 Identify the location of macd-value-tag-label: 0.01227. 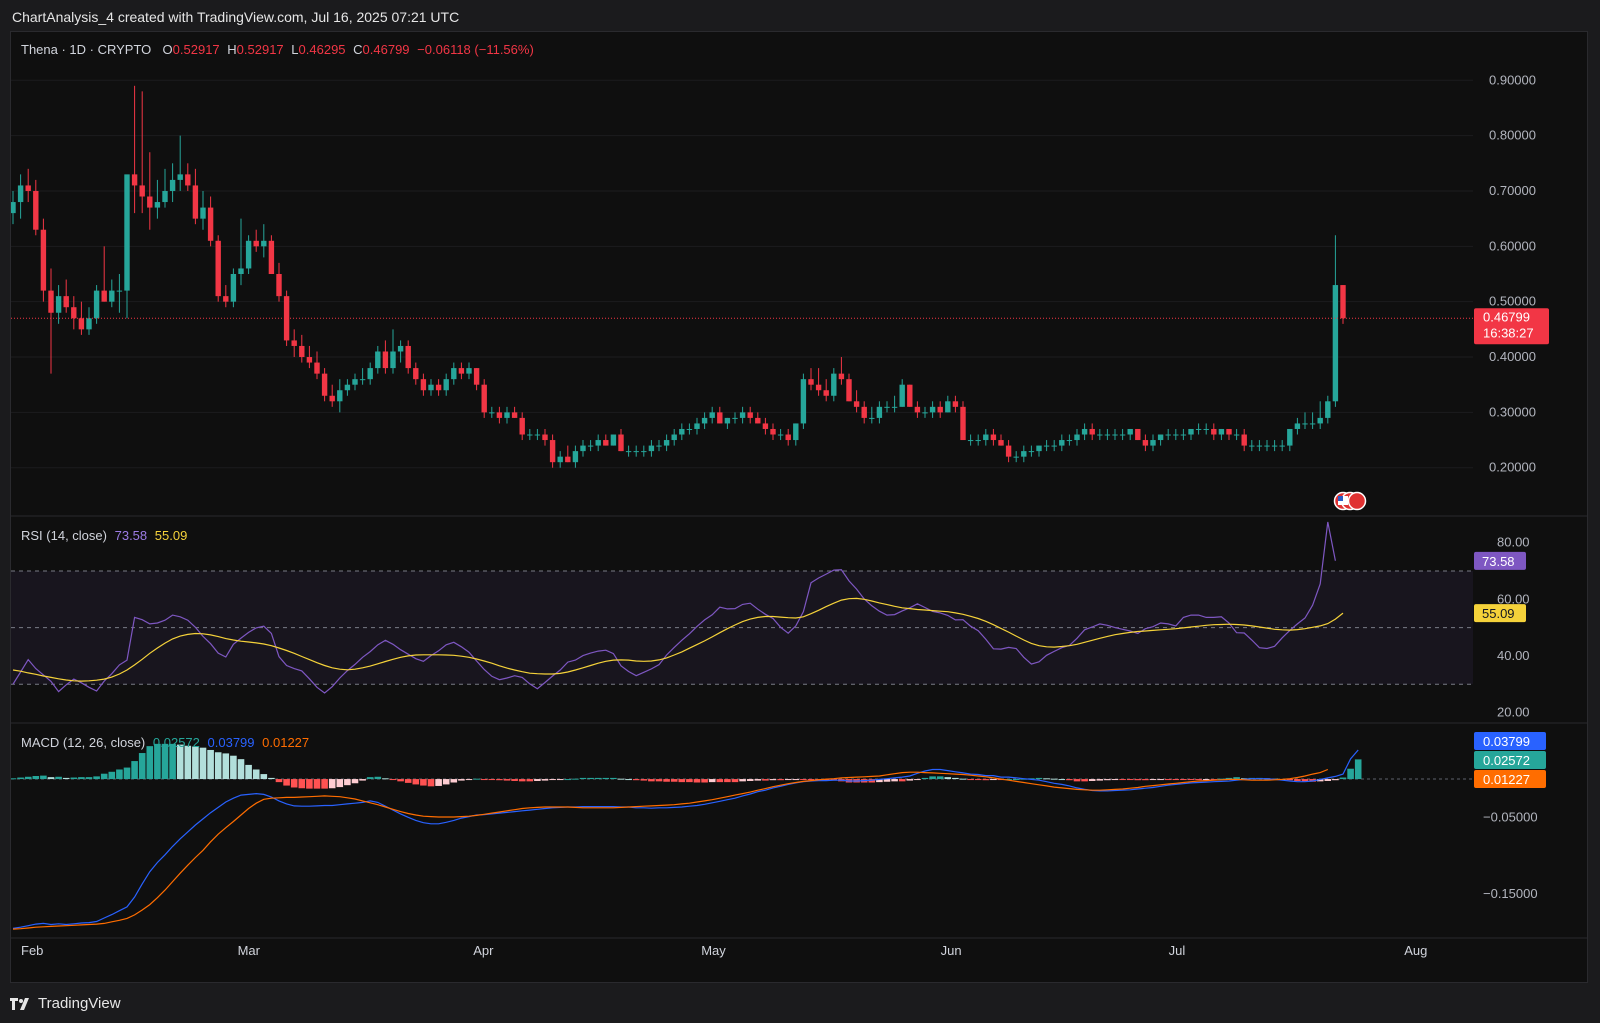
(1506, 779).